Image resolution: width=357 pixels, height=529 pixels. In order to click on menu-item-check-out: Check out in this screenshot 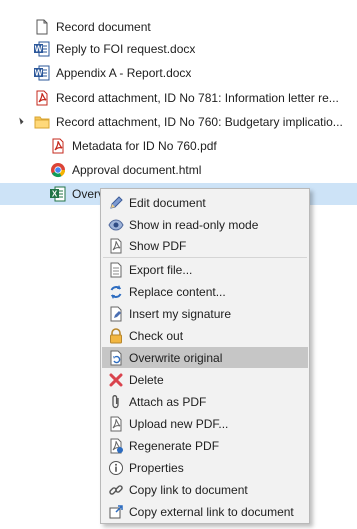, I will do `click(205, 335)`.